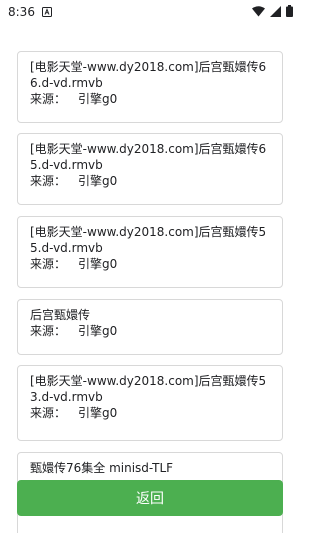 Image resolution: width=320 pixels, height=533 pixels. I want to click on result-title: [电影天堂-www.dy2018.com]后宫甄嬛传66.d-vd.rmvb, so click(148, 75).